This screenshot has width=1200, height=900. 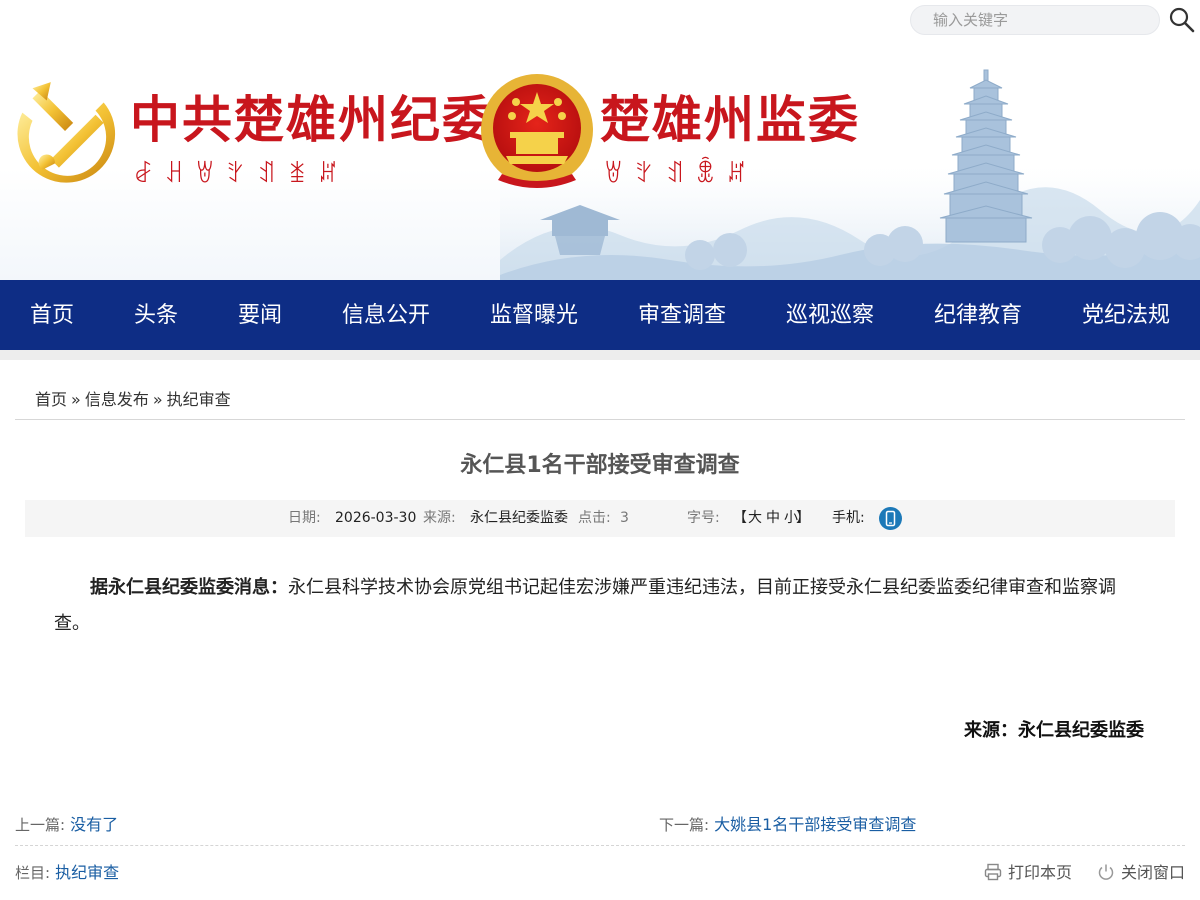 What do you see at coordinates (1040, 872) in the screenshot?
I see `print-label: 打印本页` at bounding box center [1040, 872].